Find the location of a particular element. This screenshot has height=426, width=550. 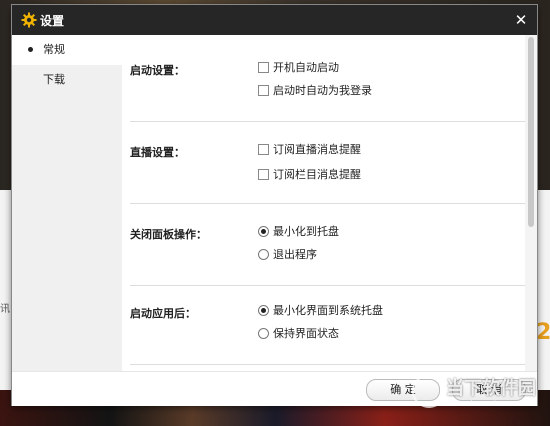

radio-label: 退出程序 is located at coordinates (295, 254).